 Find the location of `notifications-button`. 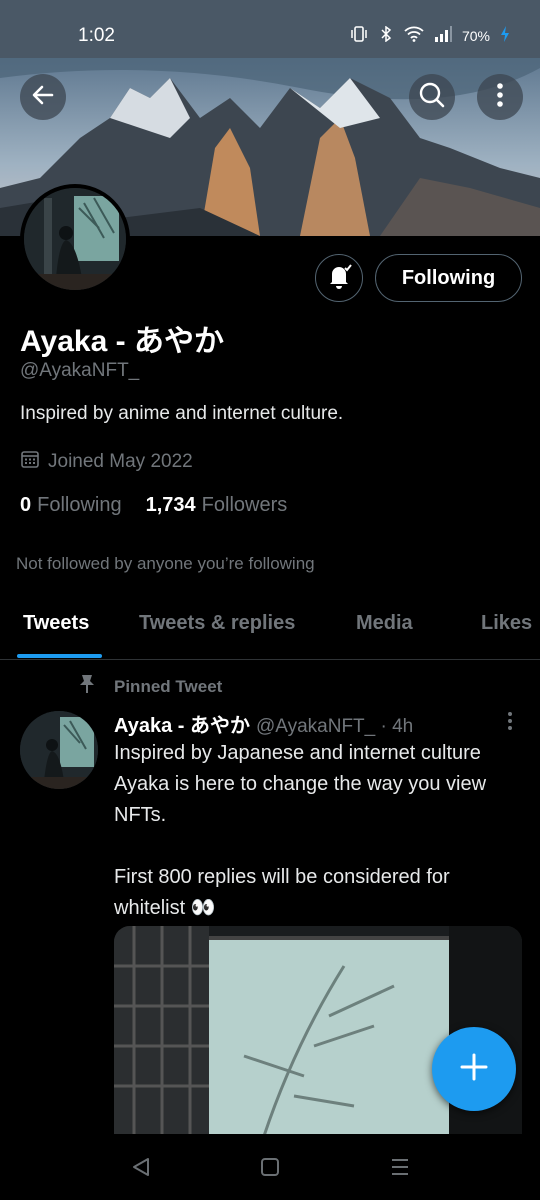

notifications-button is located at coordinates (339, 278).